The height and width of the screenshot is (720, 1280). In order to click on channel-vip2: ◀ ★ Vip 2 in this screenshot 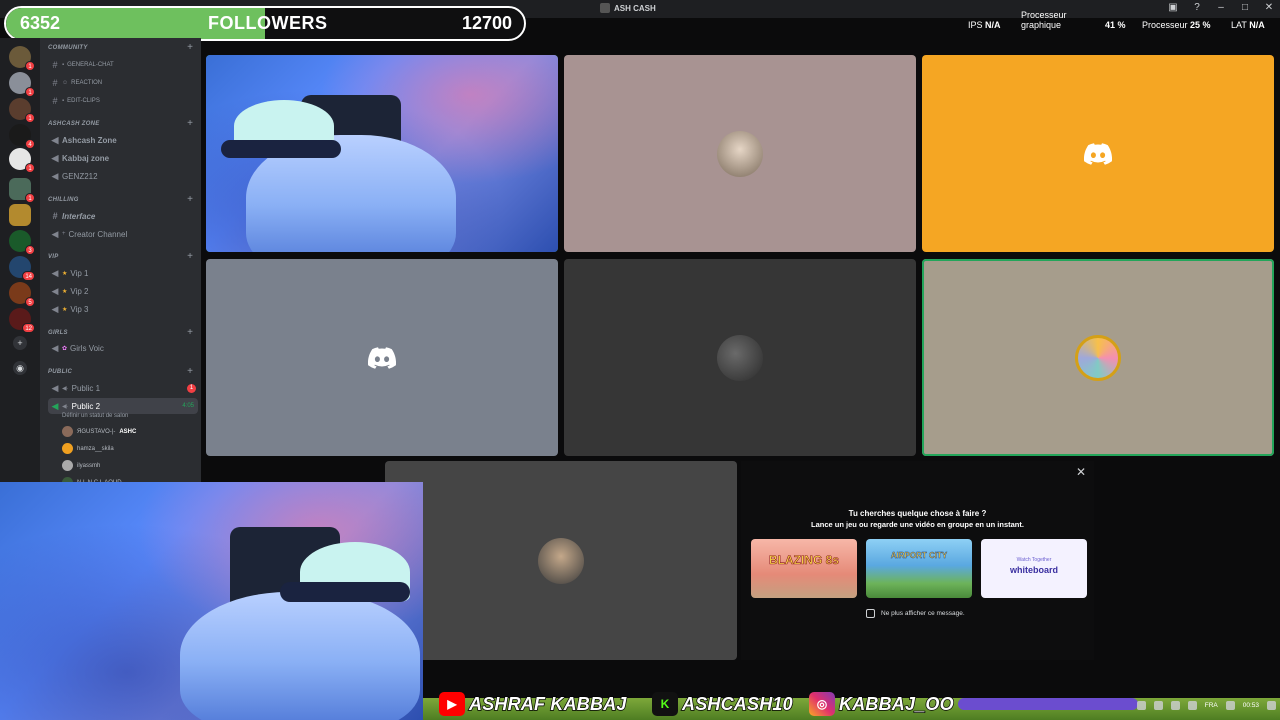, I will do `click(123, 291)`.